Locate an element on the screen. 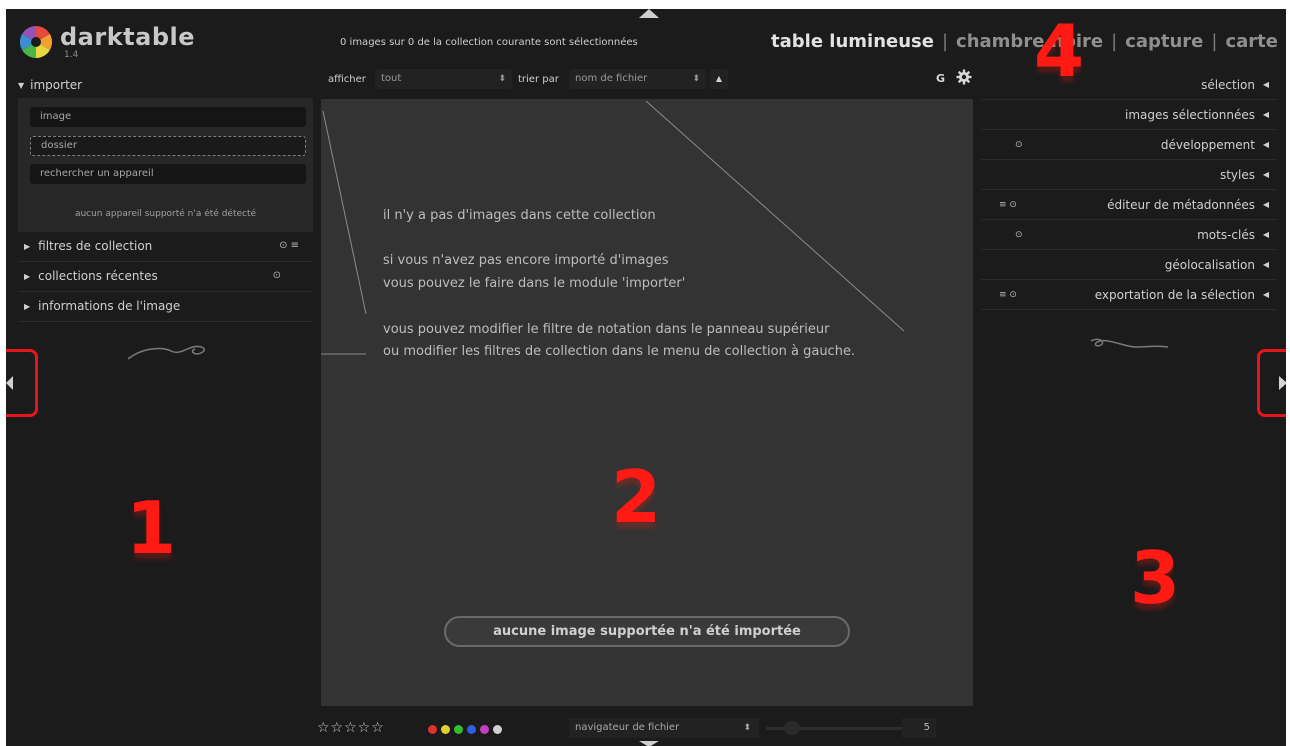  color-label-green is located at coordinates (458, 729).